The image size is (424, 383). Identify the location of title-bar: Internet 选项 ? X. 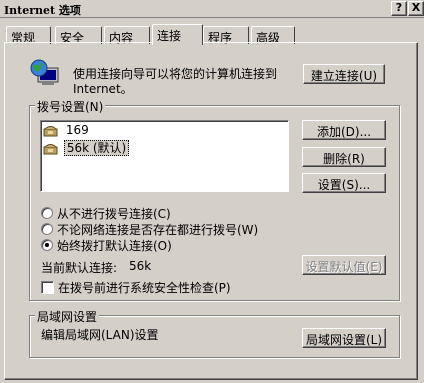
(212, 9).